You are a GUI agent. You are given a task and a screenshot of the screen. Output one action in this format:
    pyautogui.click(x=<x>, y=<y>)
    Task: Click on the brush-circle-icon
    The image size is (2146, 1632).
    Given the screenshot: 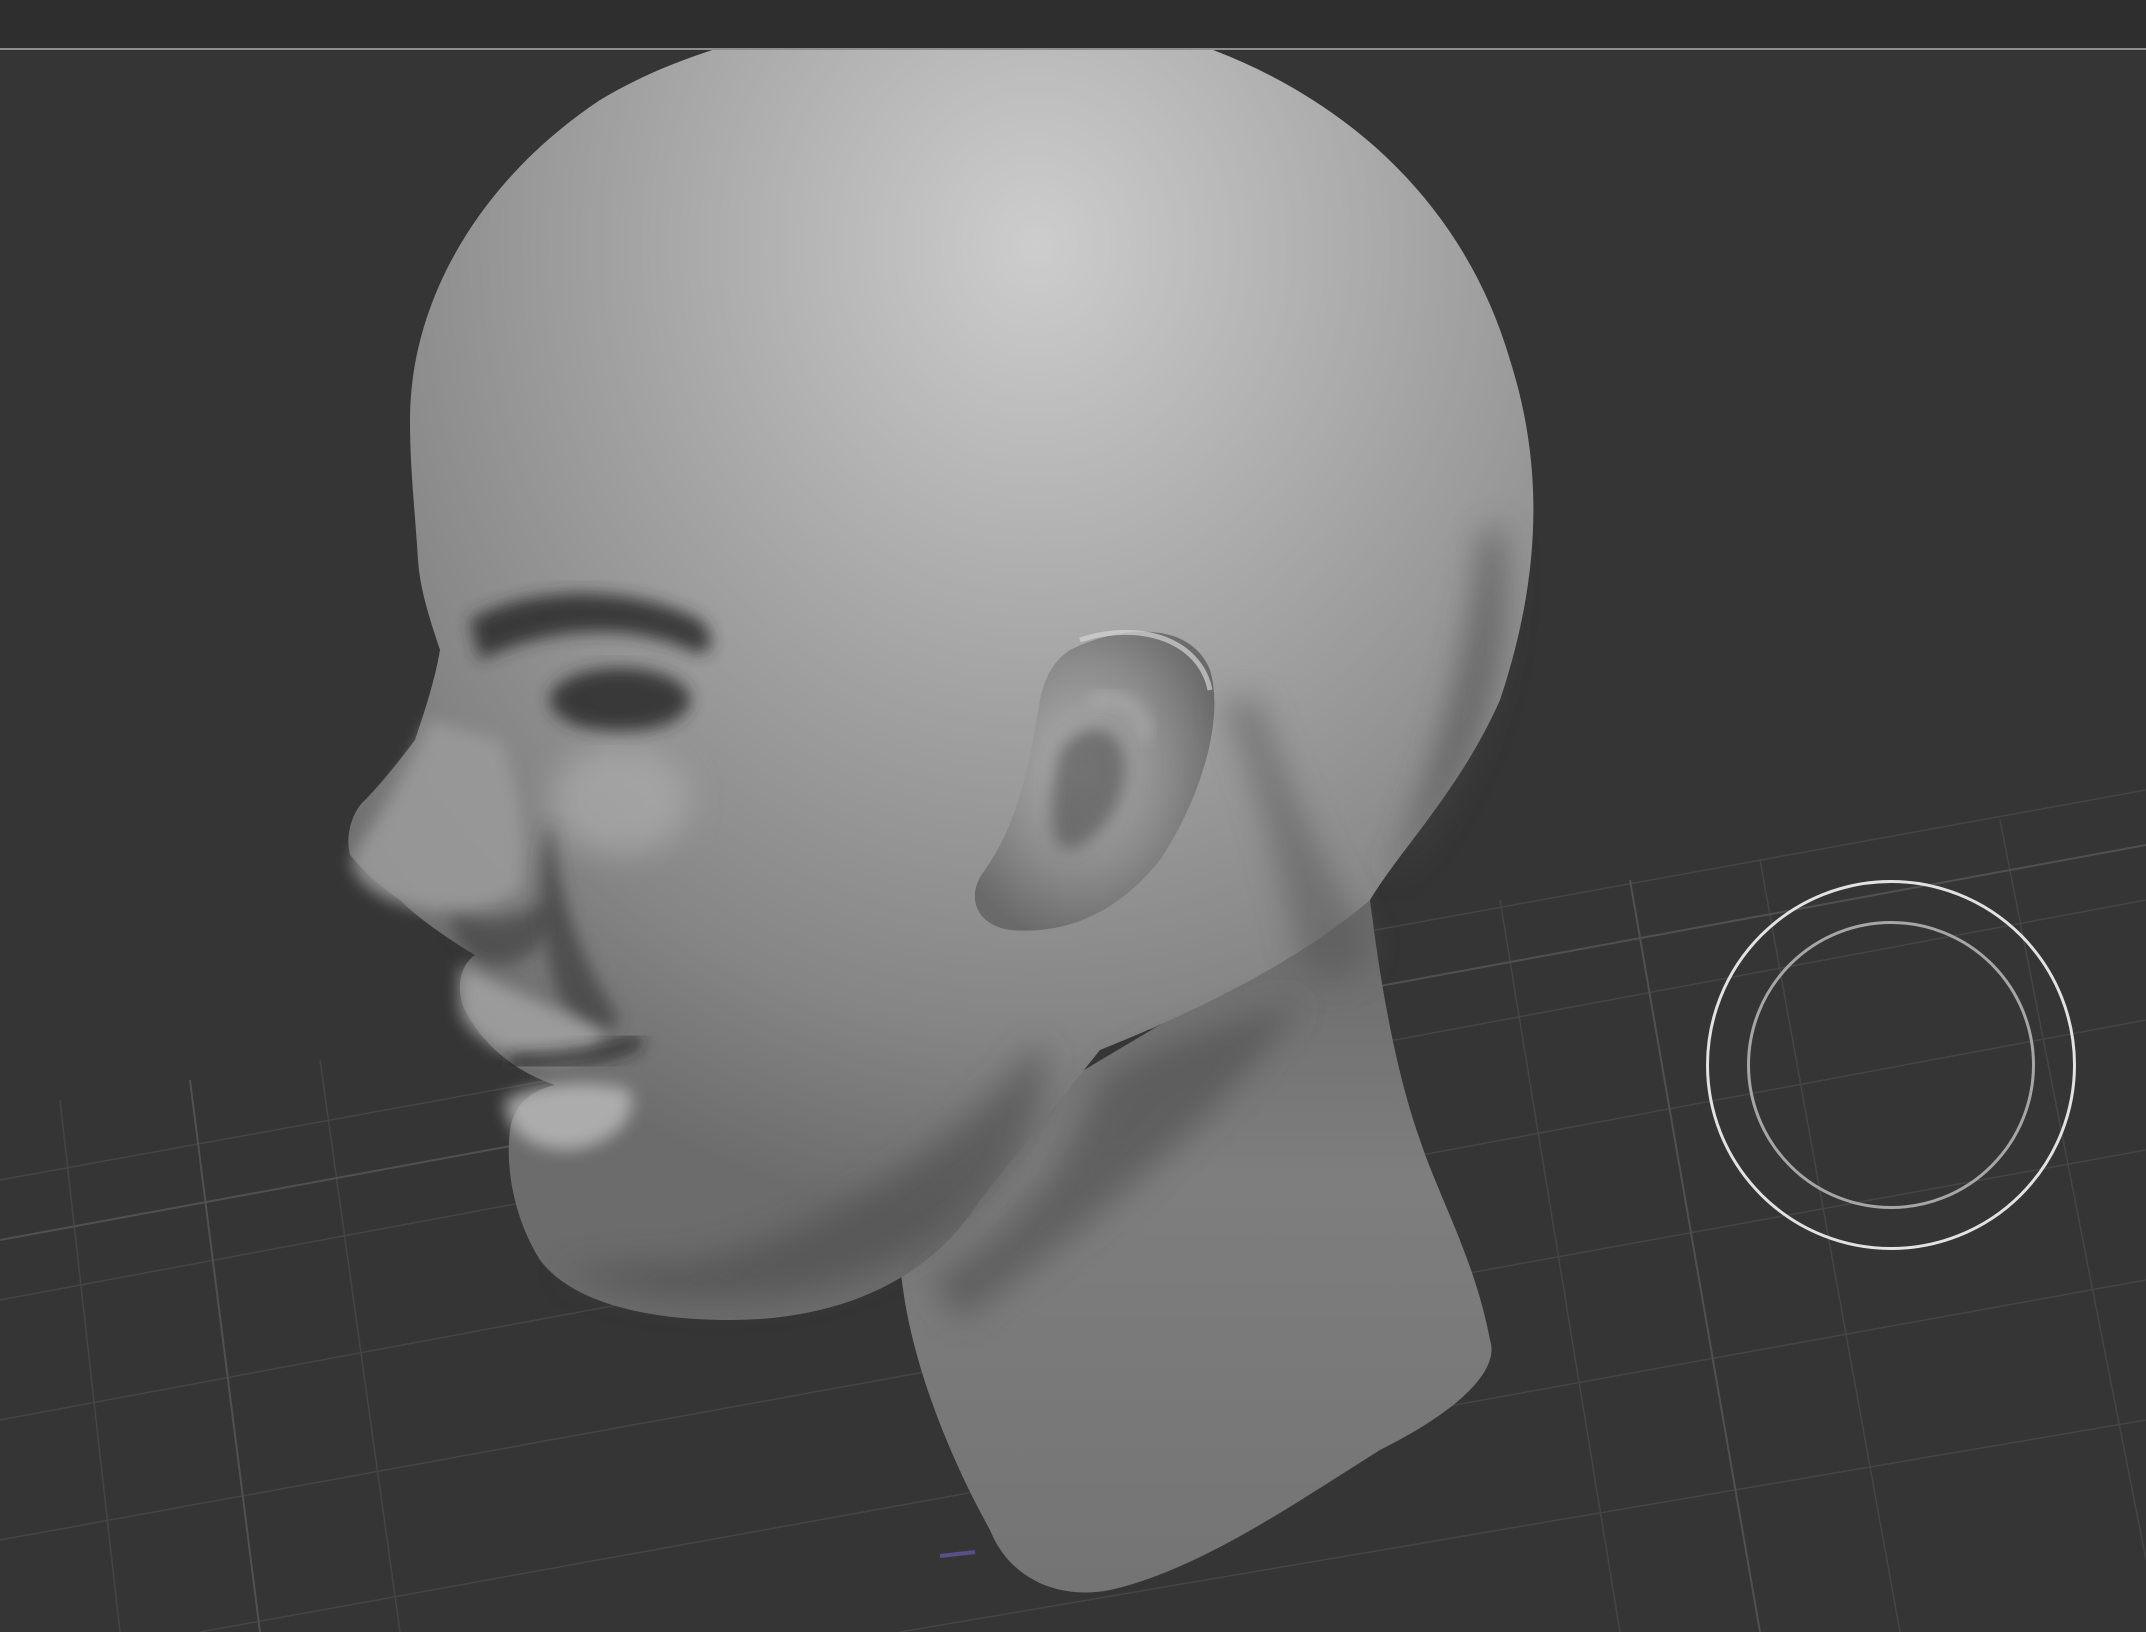 What is the action you would take?
    pyautogui.click(x=1891, y=1065)
    